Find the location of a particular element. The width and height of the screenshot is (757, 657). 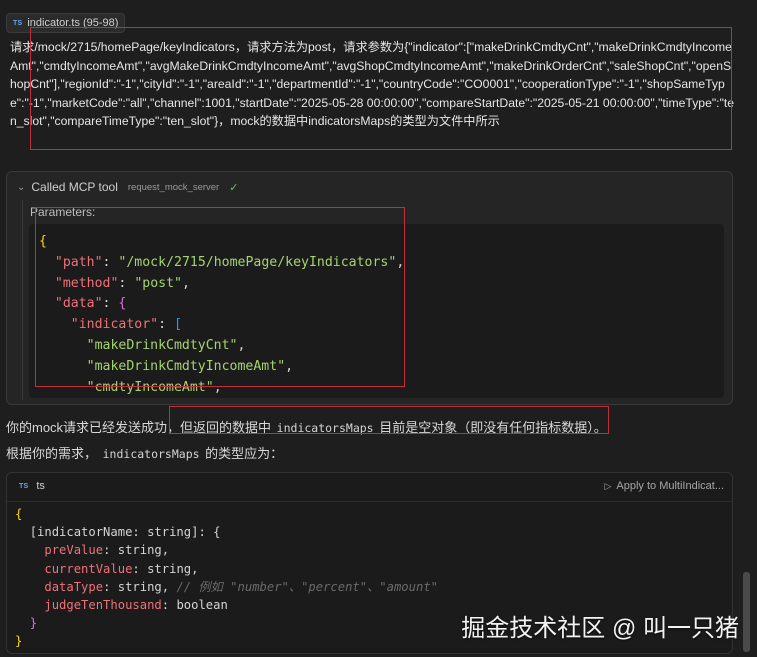

file-reference-chip: TS indicator.ts (95-98) is located at coordinates (66, 23).